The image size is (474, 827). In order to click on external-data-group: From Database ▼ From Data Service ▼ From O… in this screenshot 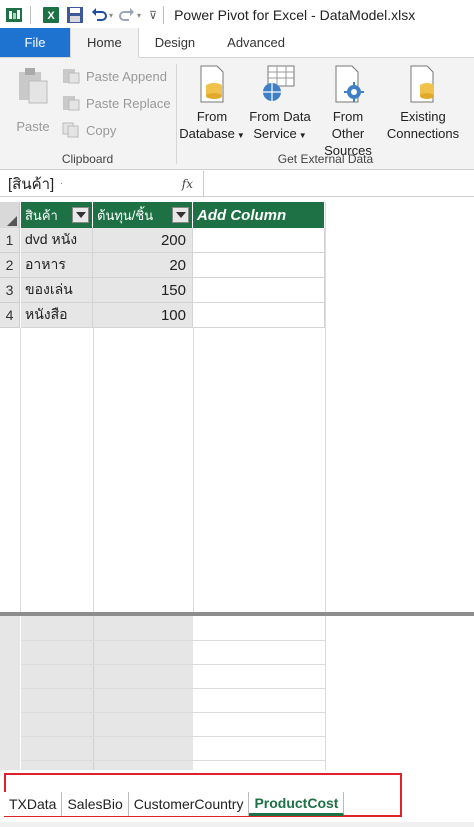, I will do `click(325, 114)`.